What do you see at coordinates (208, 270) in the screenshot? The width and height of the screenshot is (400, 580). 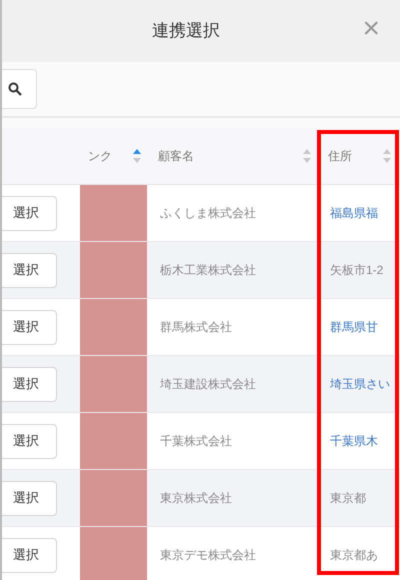 I see `customer-name: 栃木工業株式会社` at bounding box center [208, 270].